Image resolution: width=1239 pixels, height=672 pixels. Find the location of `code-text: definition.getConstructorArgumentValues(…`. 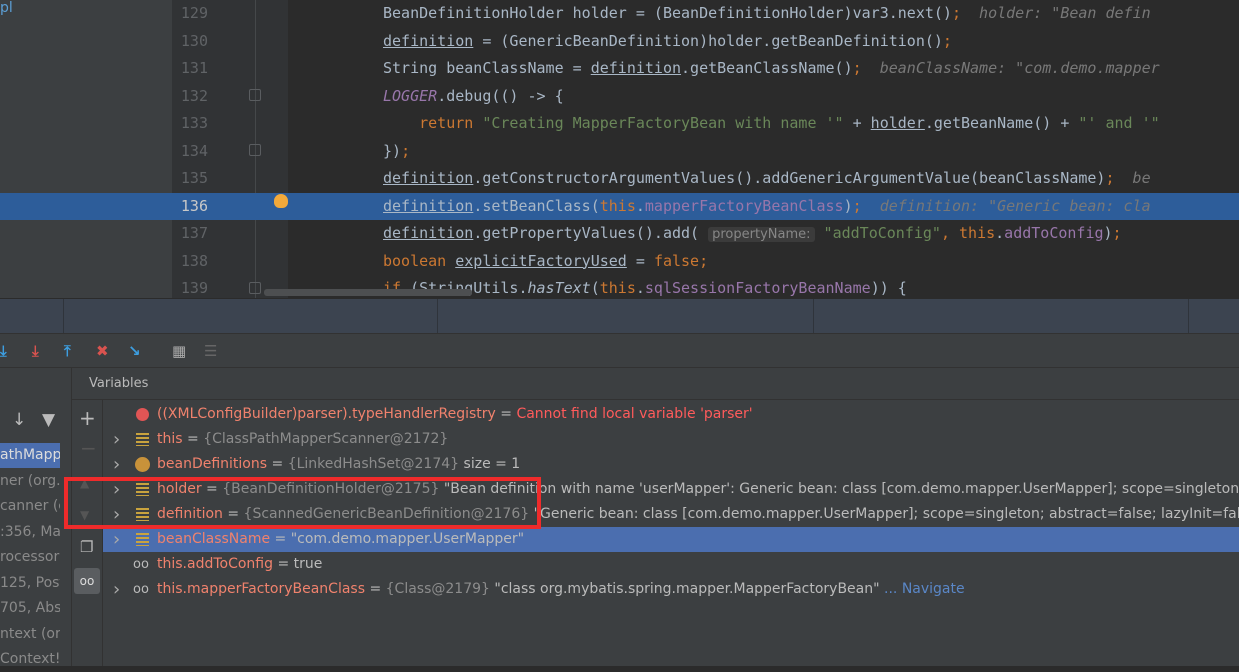

code-text: definition.getConstructorArgumentValues(… is located at coordinates (767, 179).